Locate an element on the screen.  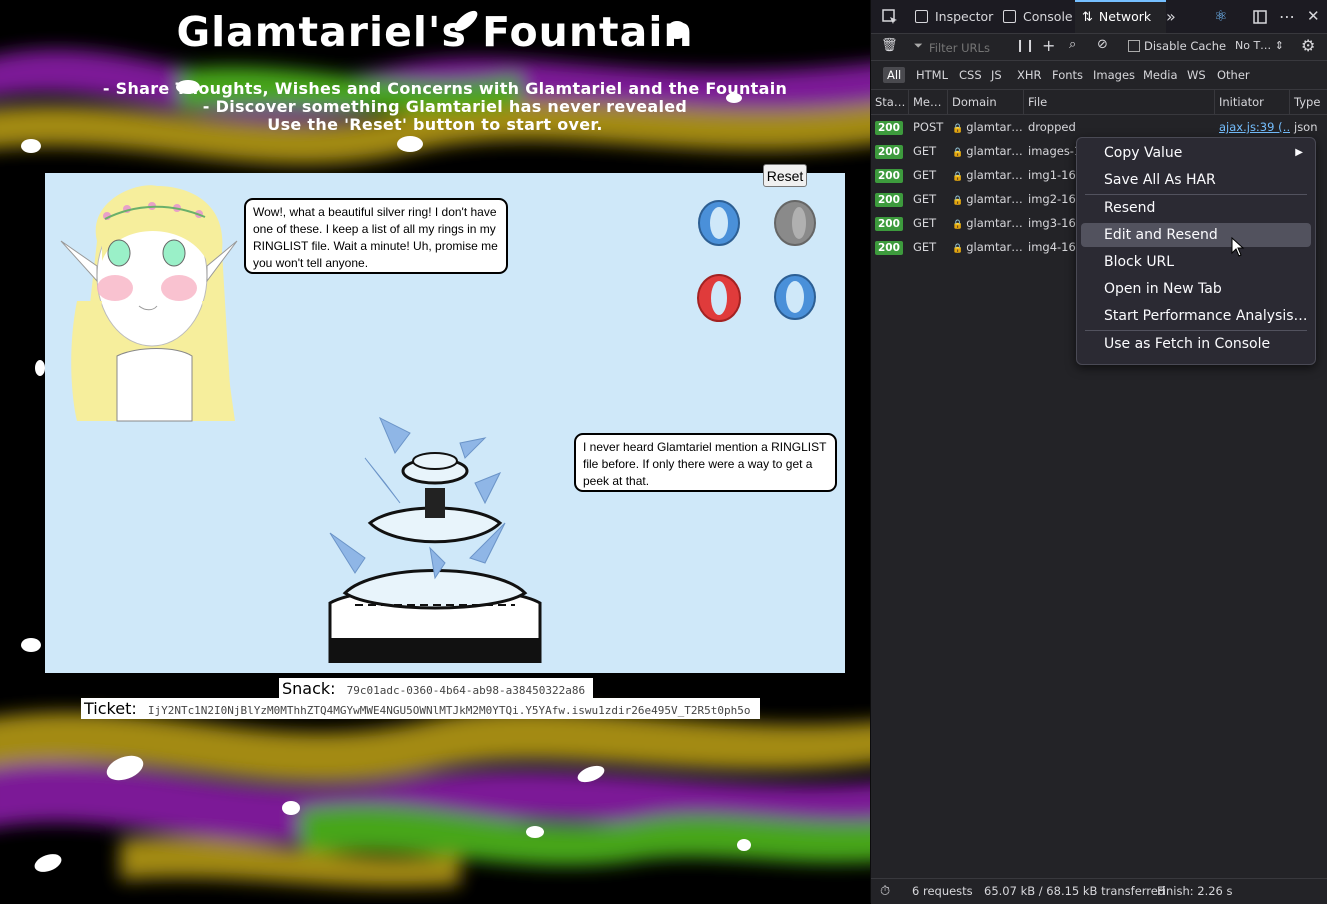
trash-icon: 🗑 is located at coordinates (889, 45).